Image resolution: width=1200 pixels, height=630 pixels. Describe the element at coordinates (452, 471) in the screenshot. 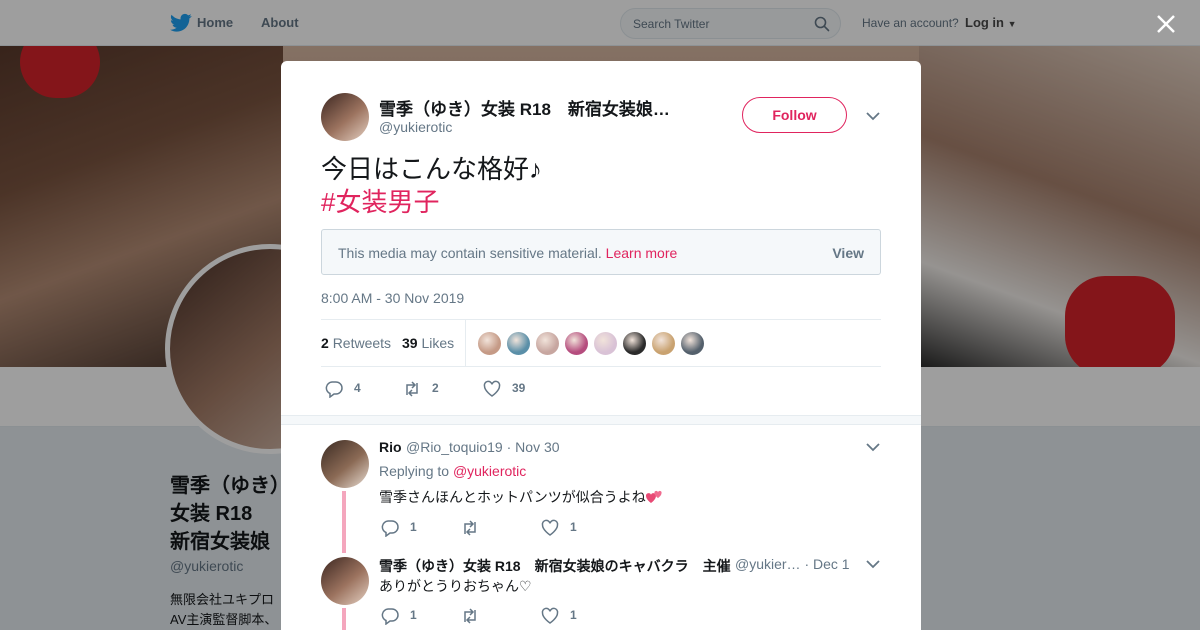

I see `replying-to: Replying to @yukierotic` at that location.